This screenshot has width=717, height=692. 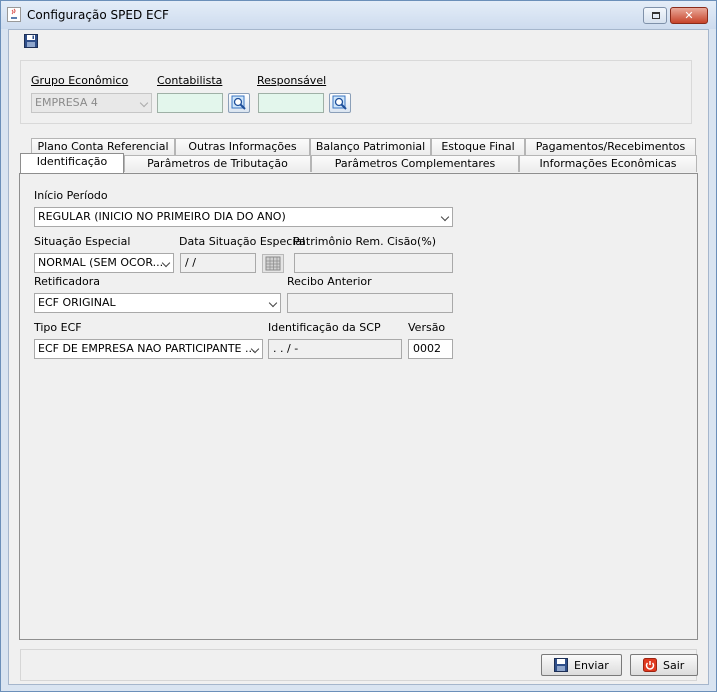 What do you see at coordinates (373, 263) in the screenshot?
I see `patrimonio-rem-cisao-field` at bounding box center [373, 263].